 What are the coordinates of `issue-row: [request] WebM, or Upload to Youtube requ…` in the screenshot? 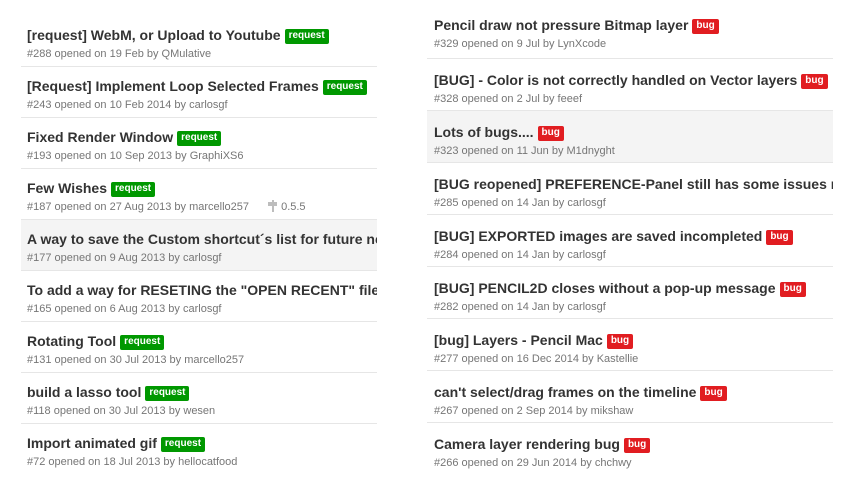 It's located at (199, 41).